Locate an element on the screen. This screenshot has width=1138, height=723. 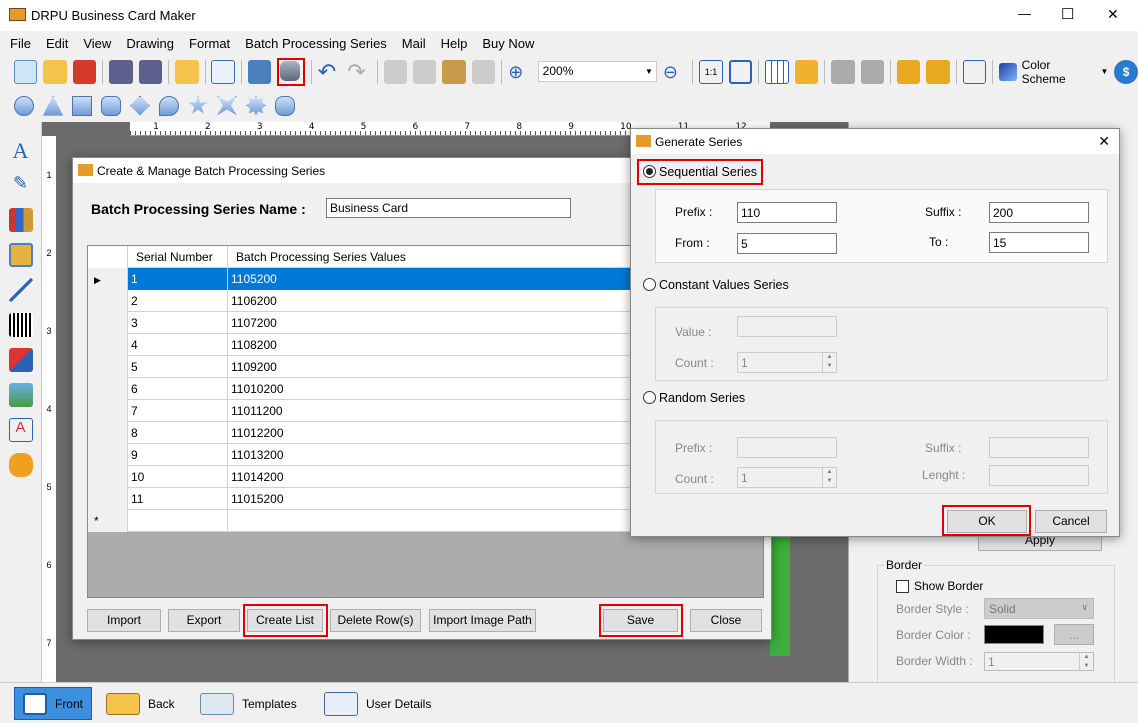
zoom-out-icon: ⊖ is located at coordinates (674, 72).